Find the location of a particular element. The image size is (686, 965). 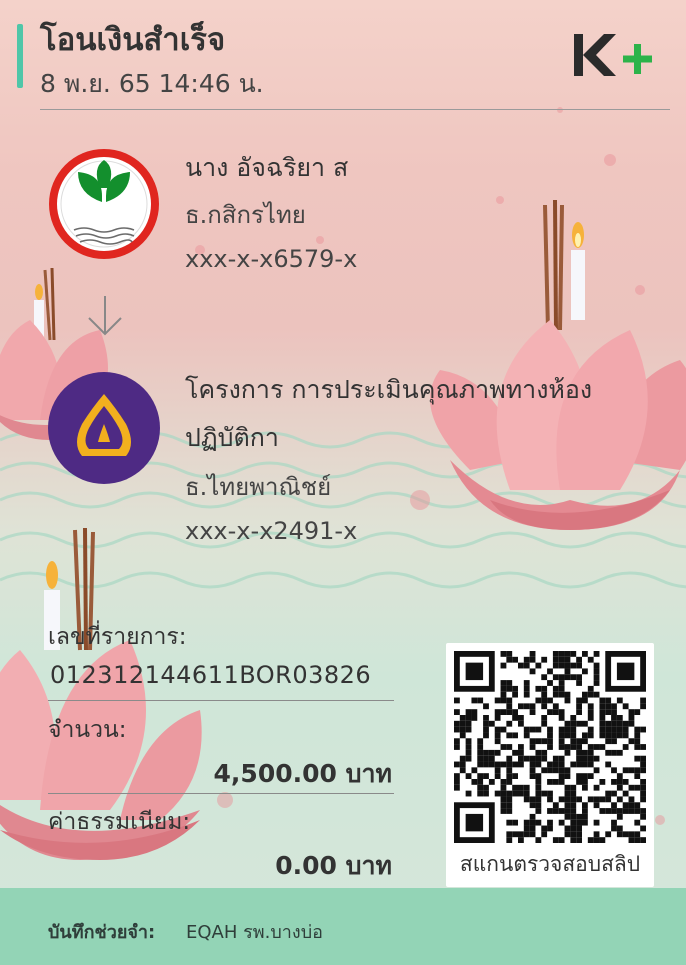

memo-label: บันทึกช่วยจำ: is located at coordinates (102, 932).